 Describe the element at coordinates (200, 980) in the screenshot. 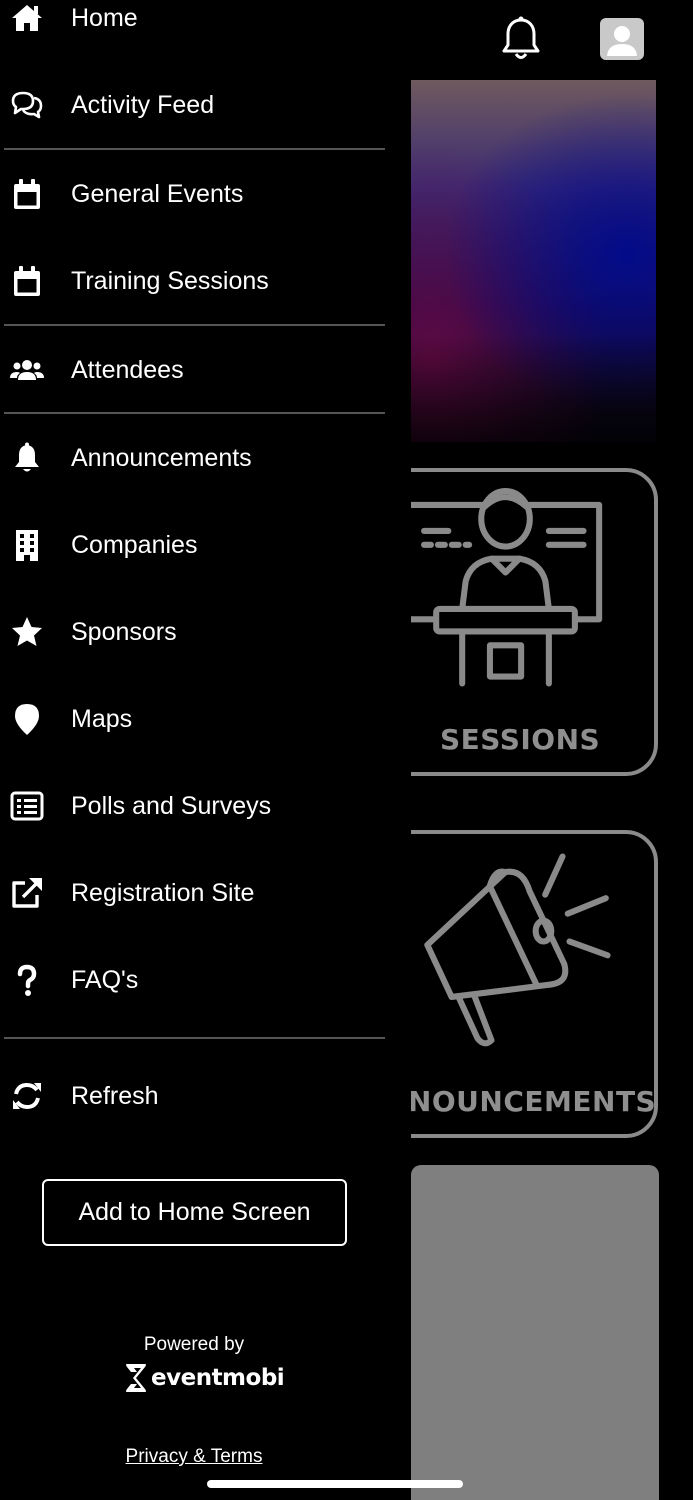

I see `menu-item-faqs: FAQ's` at that location.